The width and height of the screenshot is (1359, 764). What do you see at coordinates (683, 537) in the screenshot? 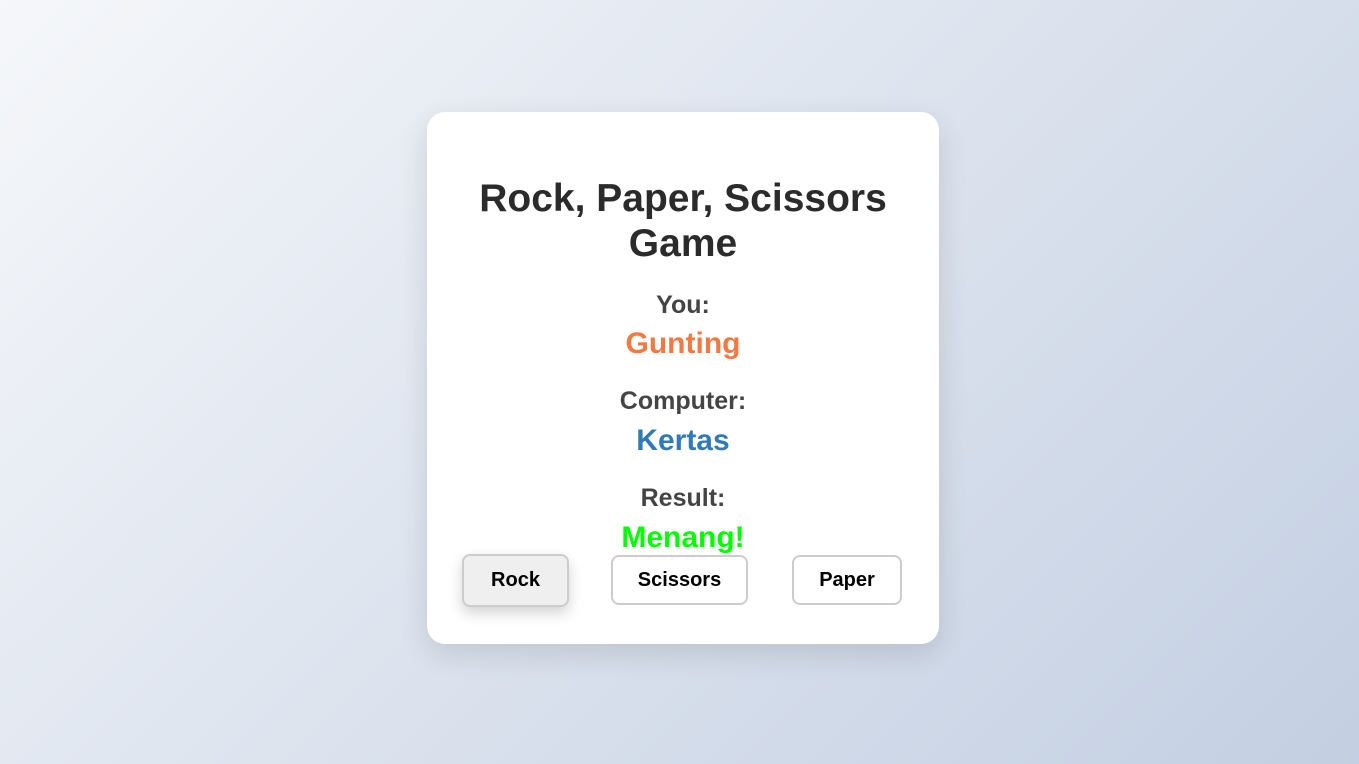
I see `result-value: Menang!` at bounding box center [683, 537].